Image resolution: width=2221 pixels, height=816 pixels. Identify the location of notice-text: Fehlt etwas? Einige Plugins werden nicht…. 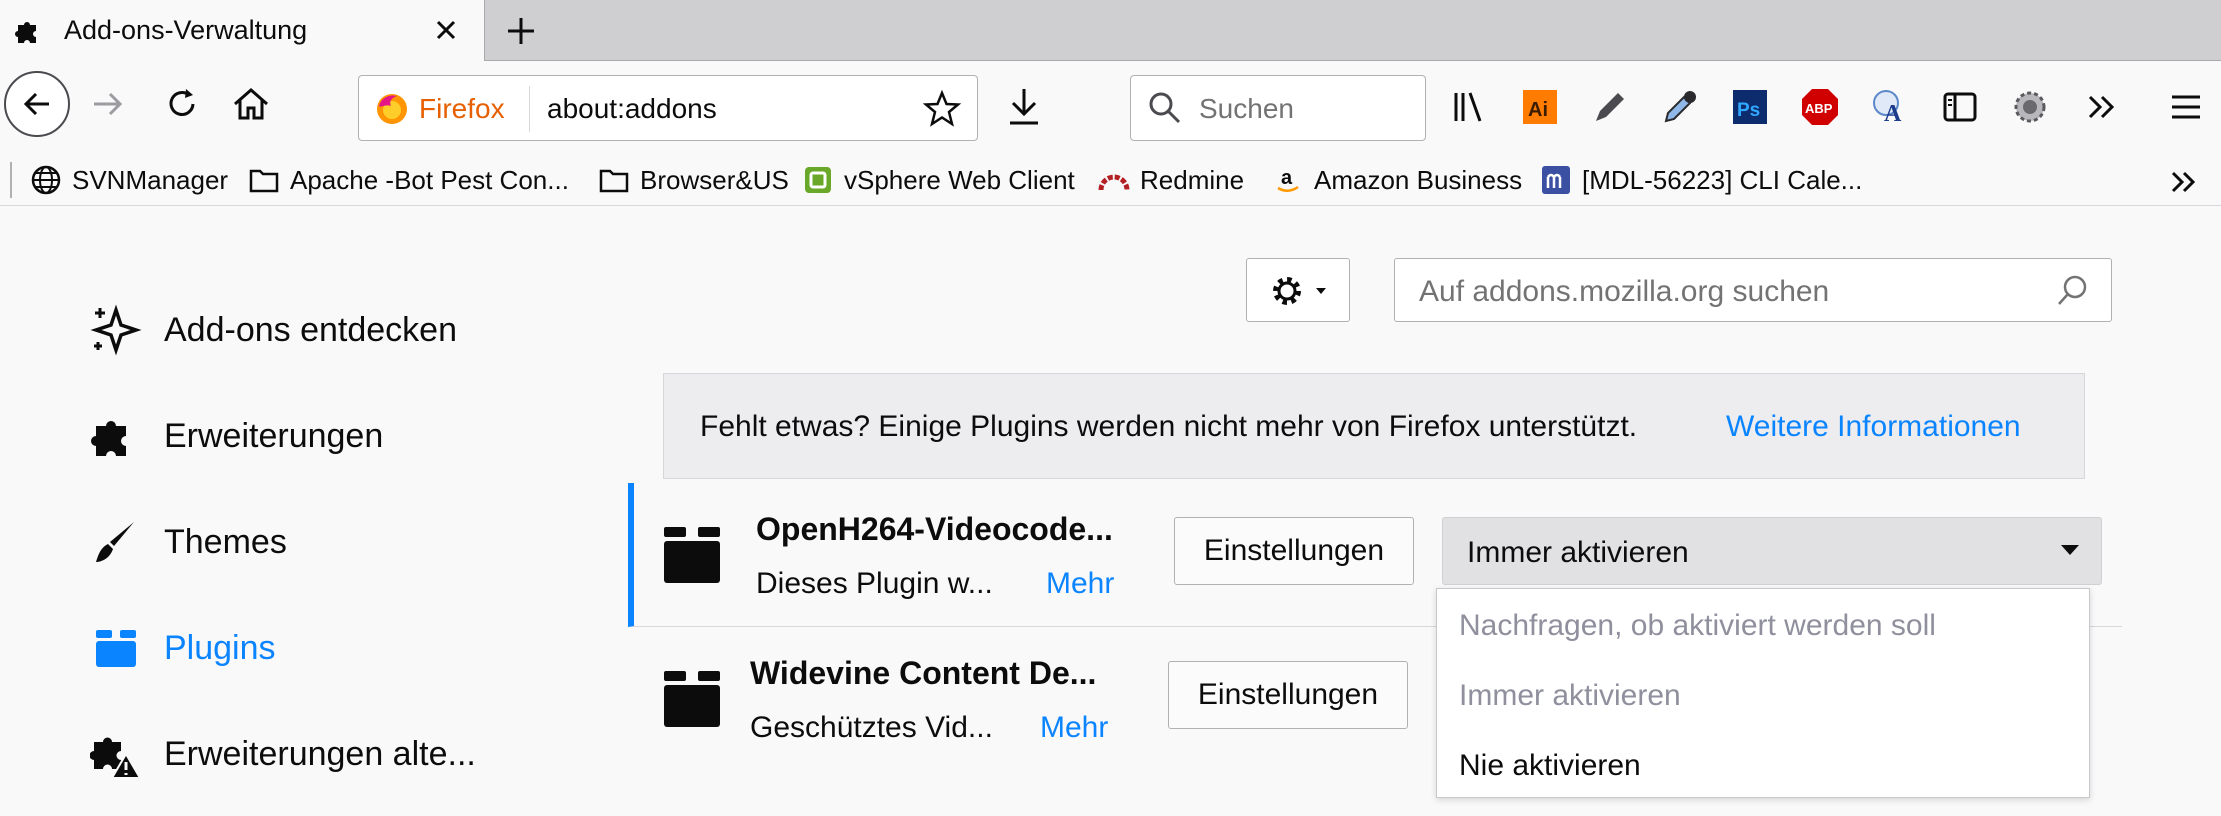
(1169, 426).